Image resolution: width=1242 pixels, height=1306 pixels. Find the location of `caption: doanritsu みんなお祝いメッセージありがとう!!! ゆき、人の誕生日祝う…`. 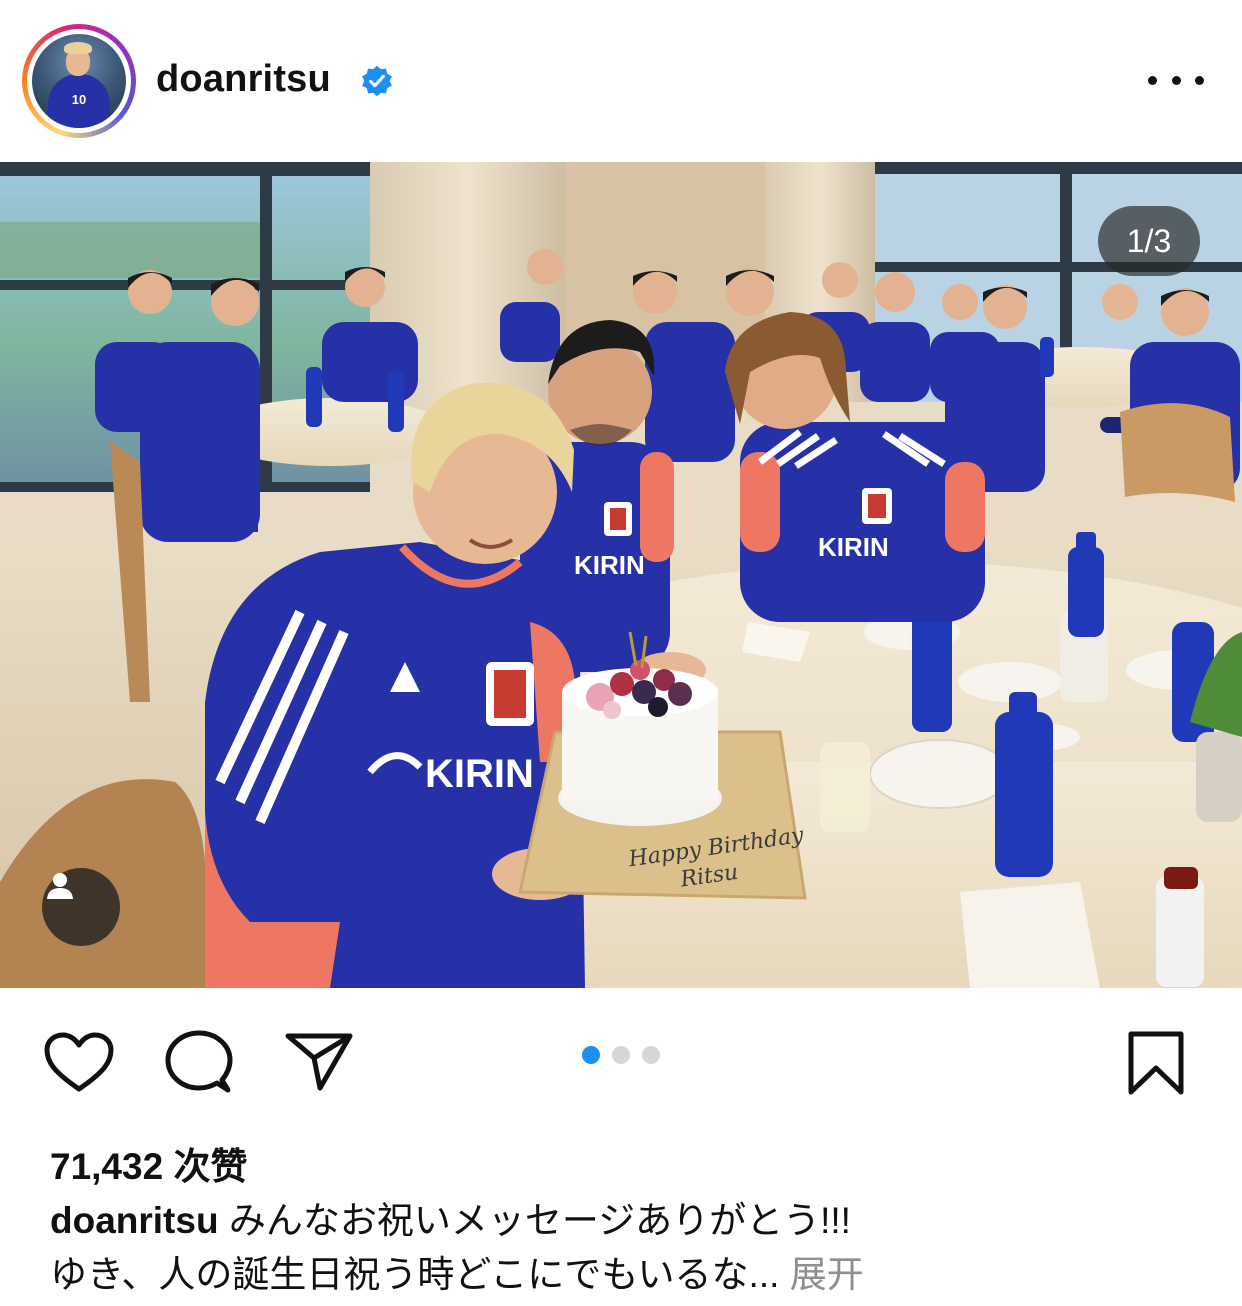

caption: doanritsu みんなお祝いメッセージありがとう!!! ゆき、人の誕生日祝う… is located at coordinates (630, 1248).